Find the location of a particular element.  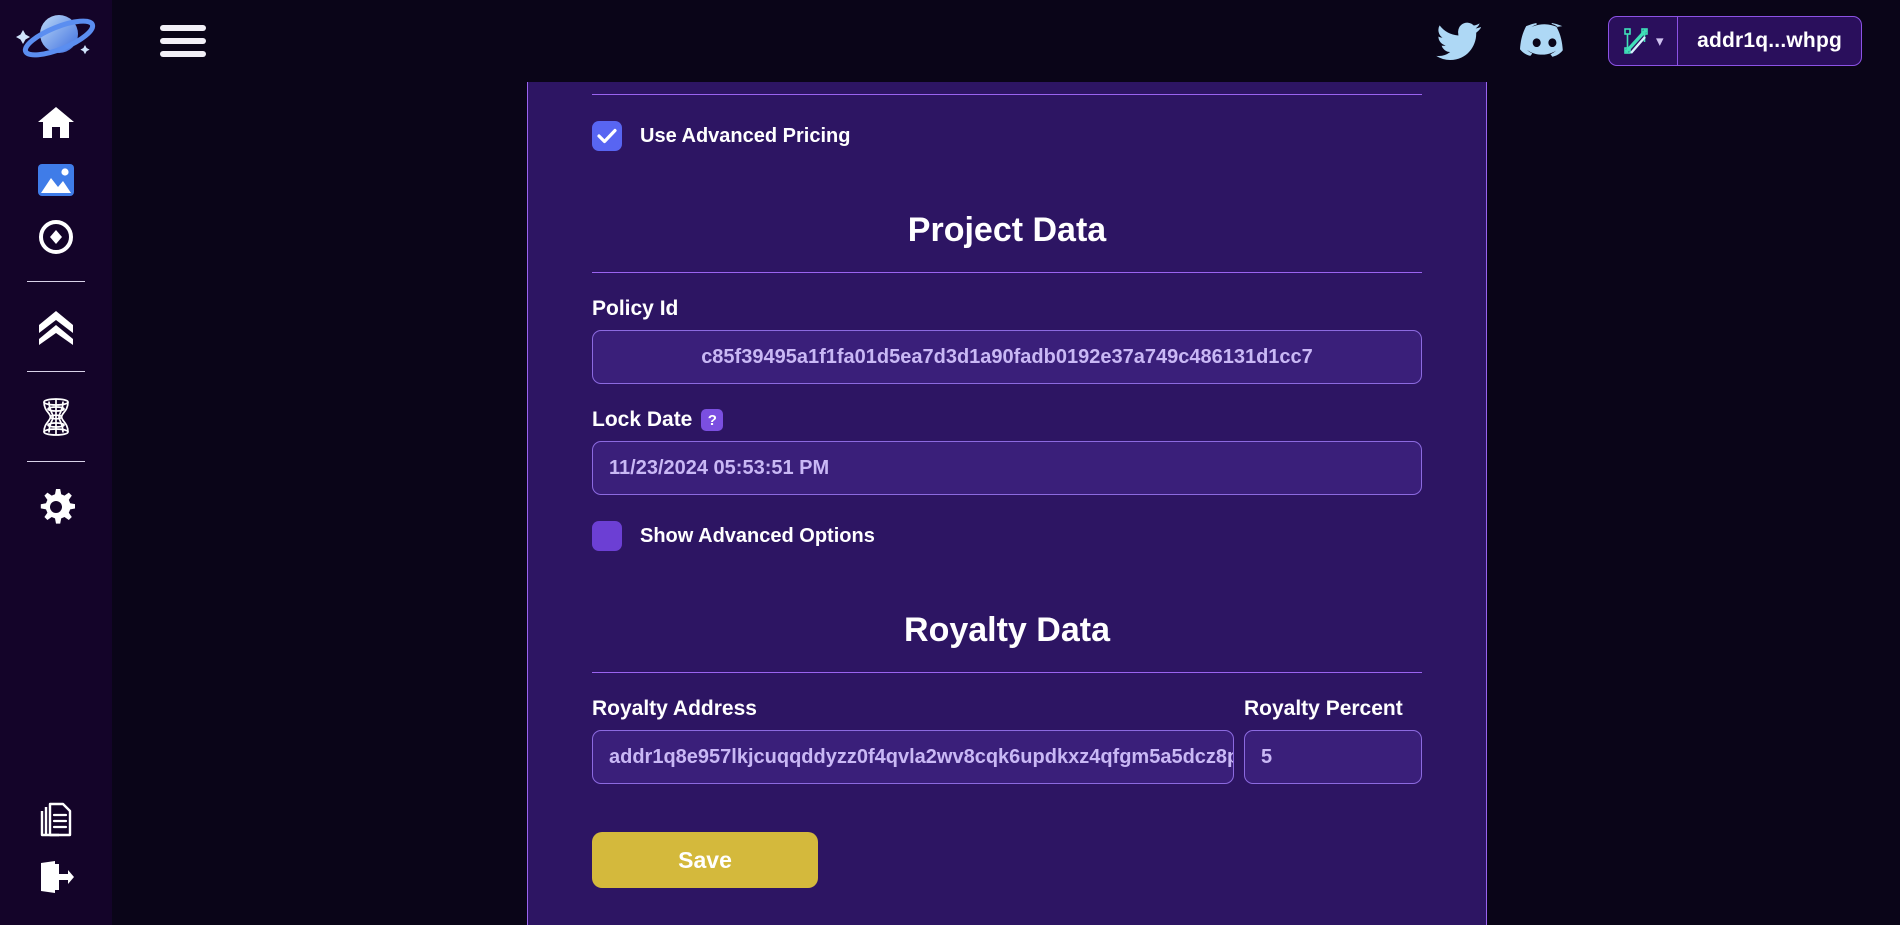

target-circle-icon is located at coordinates (56, 236).